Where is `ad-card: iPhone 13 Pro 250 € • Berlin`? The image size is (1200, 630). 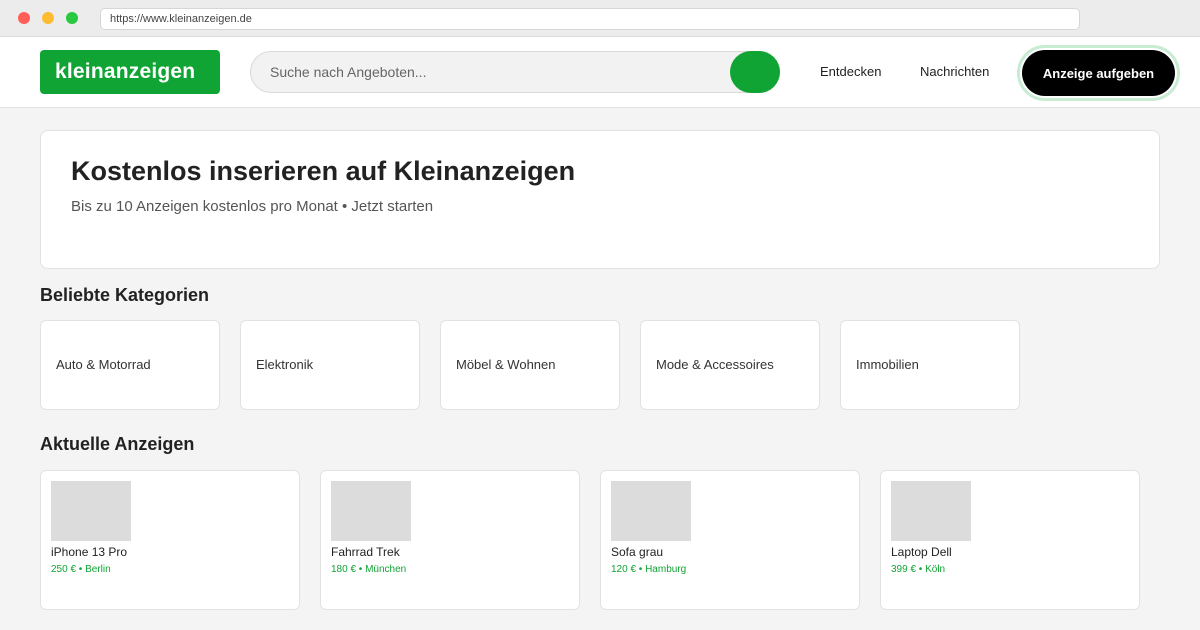 ad-card: iPhone 13 Pro 250 € • Berlin is located at coordinates (170, 540).